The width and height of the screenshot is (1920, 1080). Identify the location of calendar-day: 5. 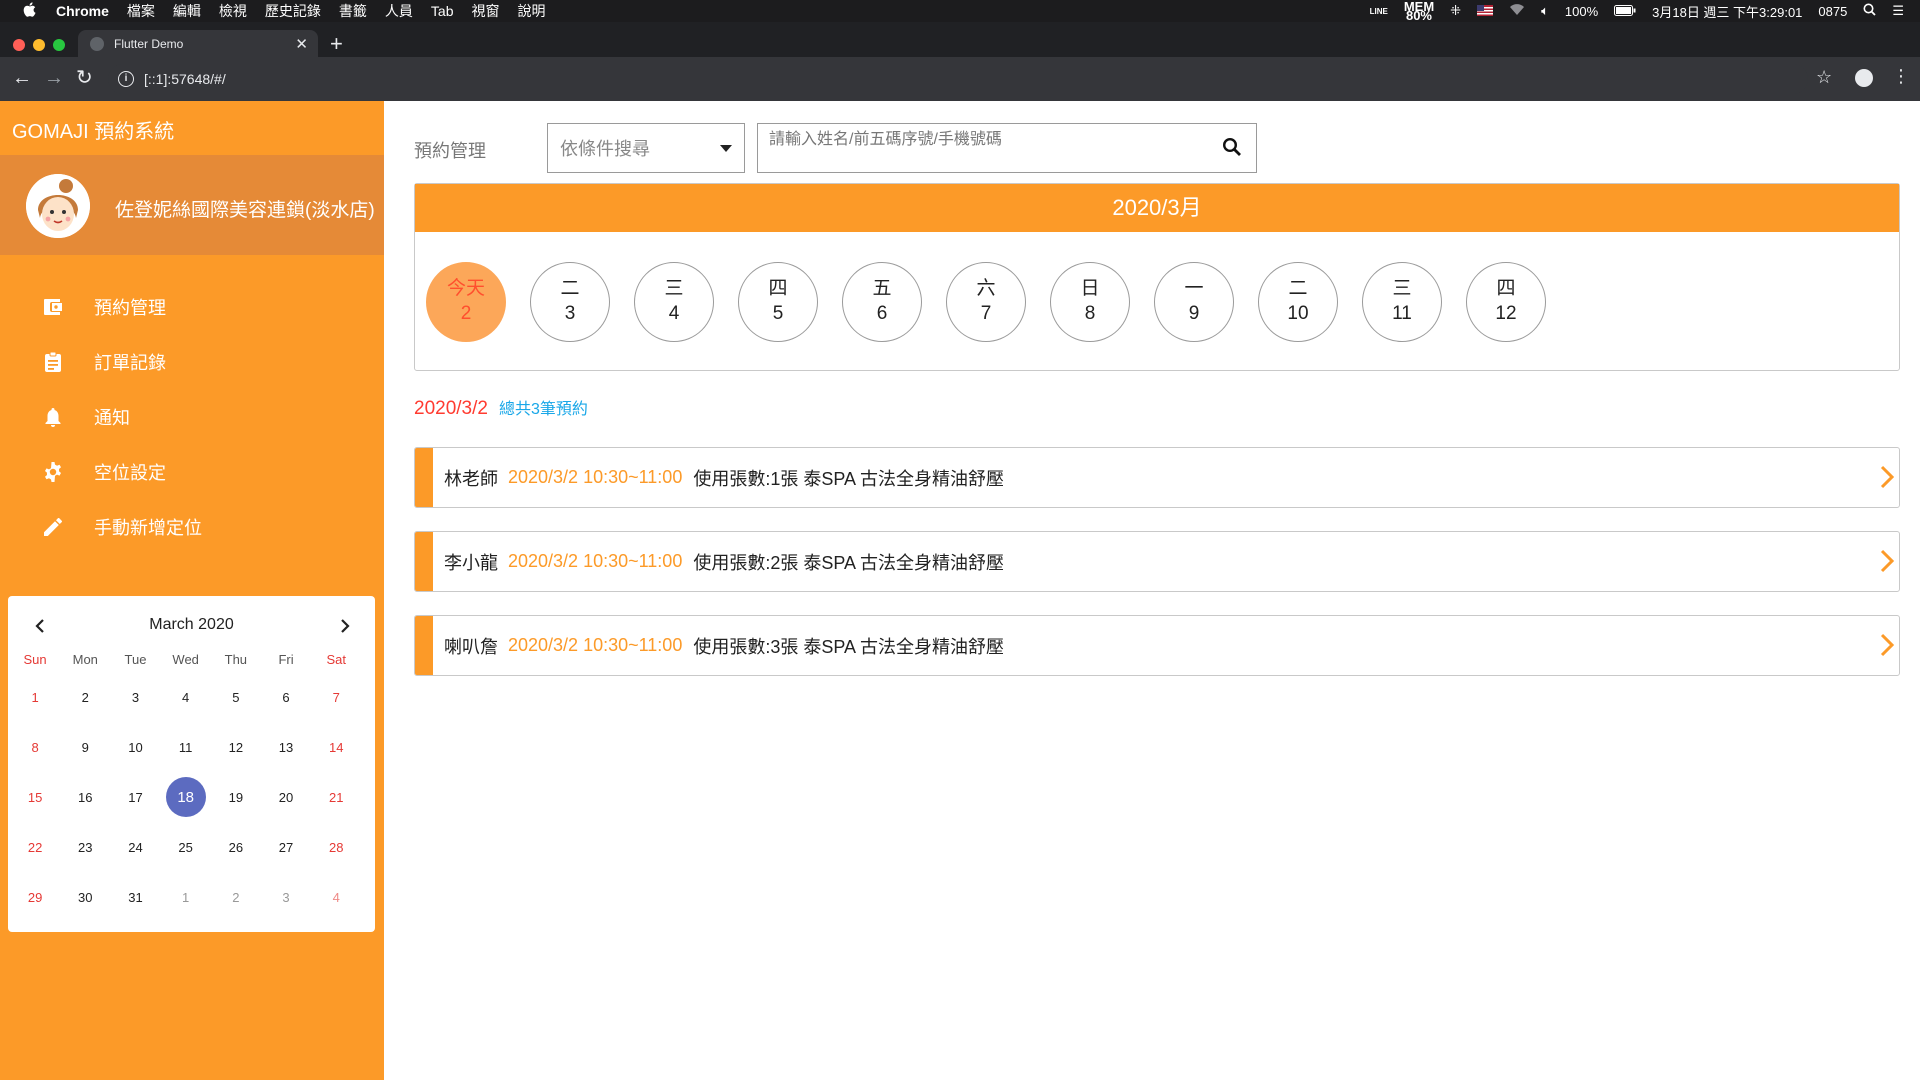
(236, 697).